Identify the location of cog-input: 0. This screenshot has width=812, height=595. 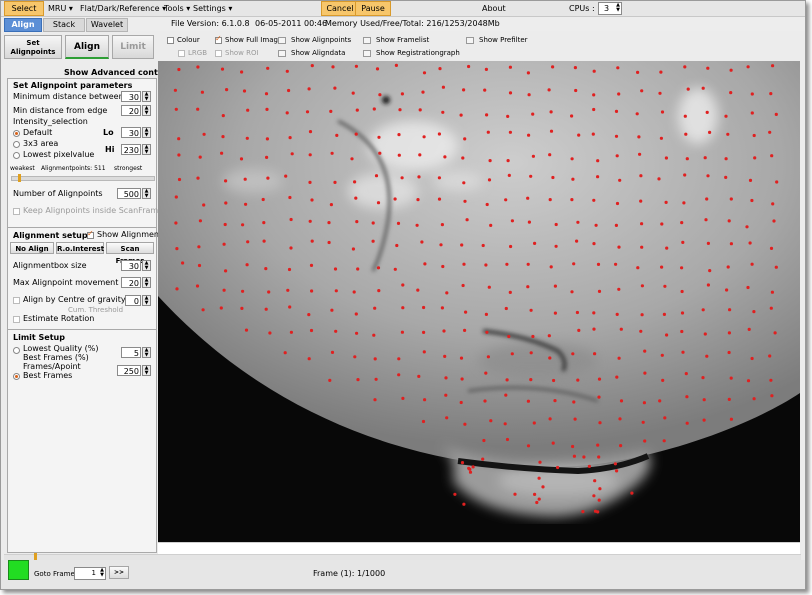
(133, 300).